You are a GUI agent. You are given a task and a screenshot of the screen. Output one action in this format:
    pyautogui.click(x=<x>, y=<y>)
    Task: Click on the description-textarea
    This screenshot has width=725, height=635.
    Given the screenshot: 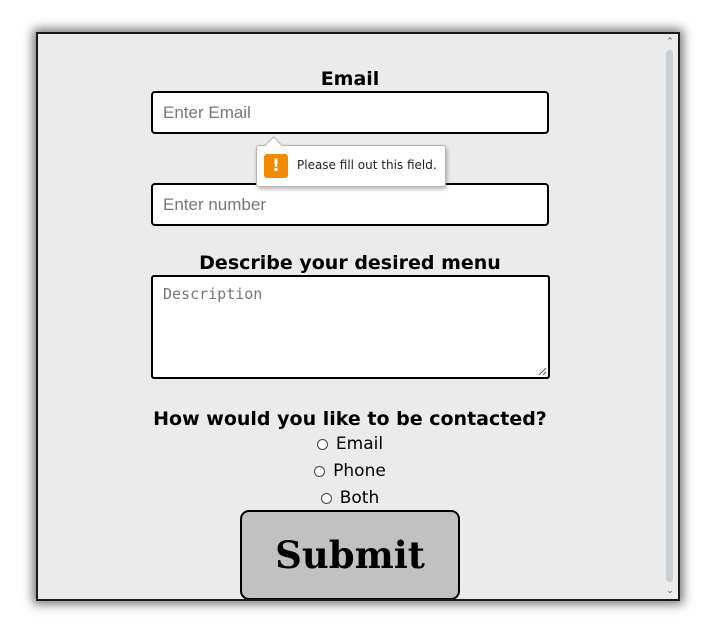 What is the action you would take?
    pyautogui.click(x=350, y=327)
    